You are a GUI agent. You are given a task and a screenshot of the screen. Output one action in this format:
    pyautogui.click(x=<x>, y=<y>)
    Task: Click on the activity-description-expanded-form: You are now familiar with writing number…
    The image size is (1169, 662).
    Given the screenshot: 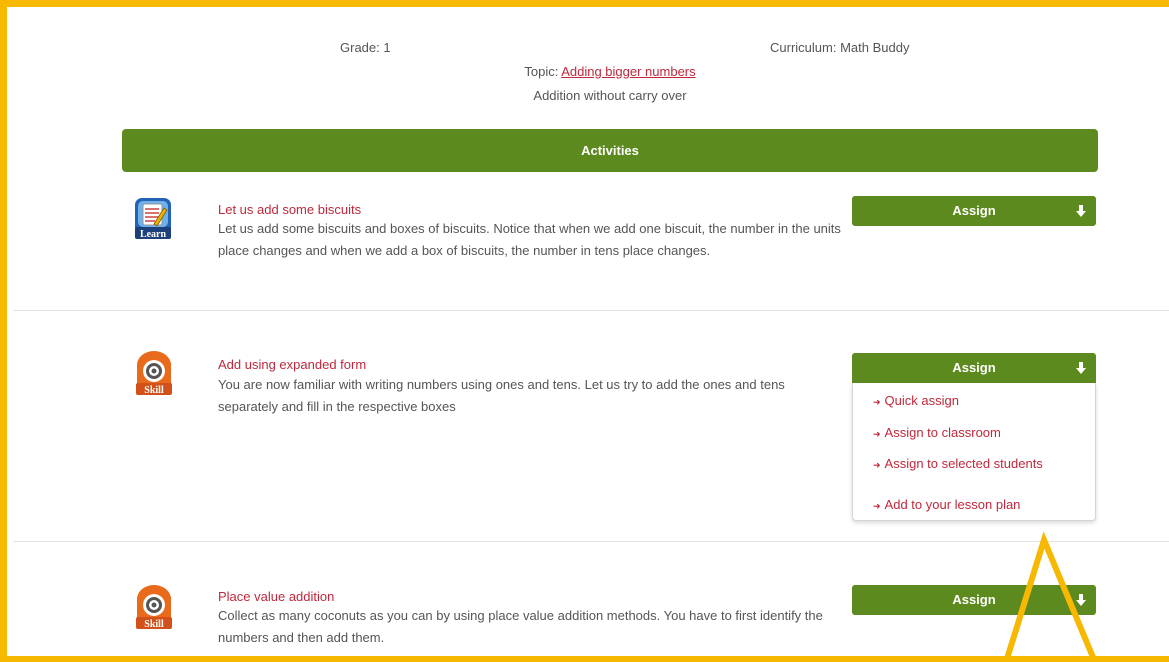 What is the action you would take?
    pyautogui.click(x=501, y=395)
    